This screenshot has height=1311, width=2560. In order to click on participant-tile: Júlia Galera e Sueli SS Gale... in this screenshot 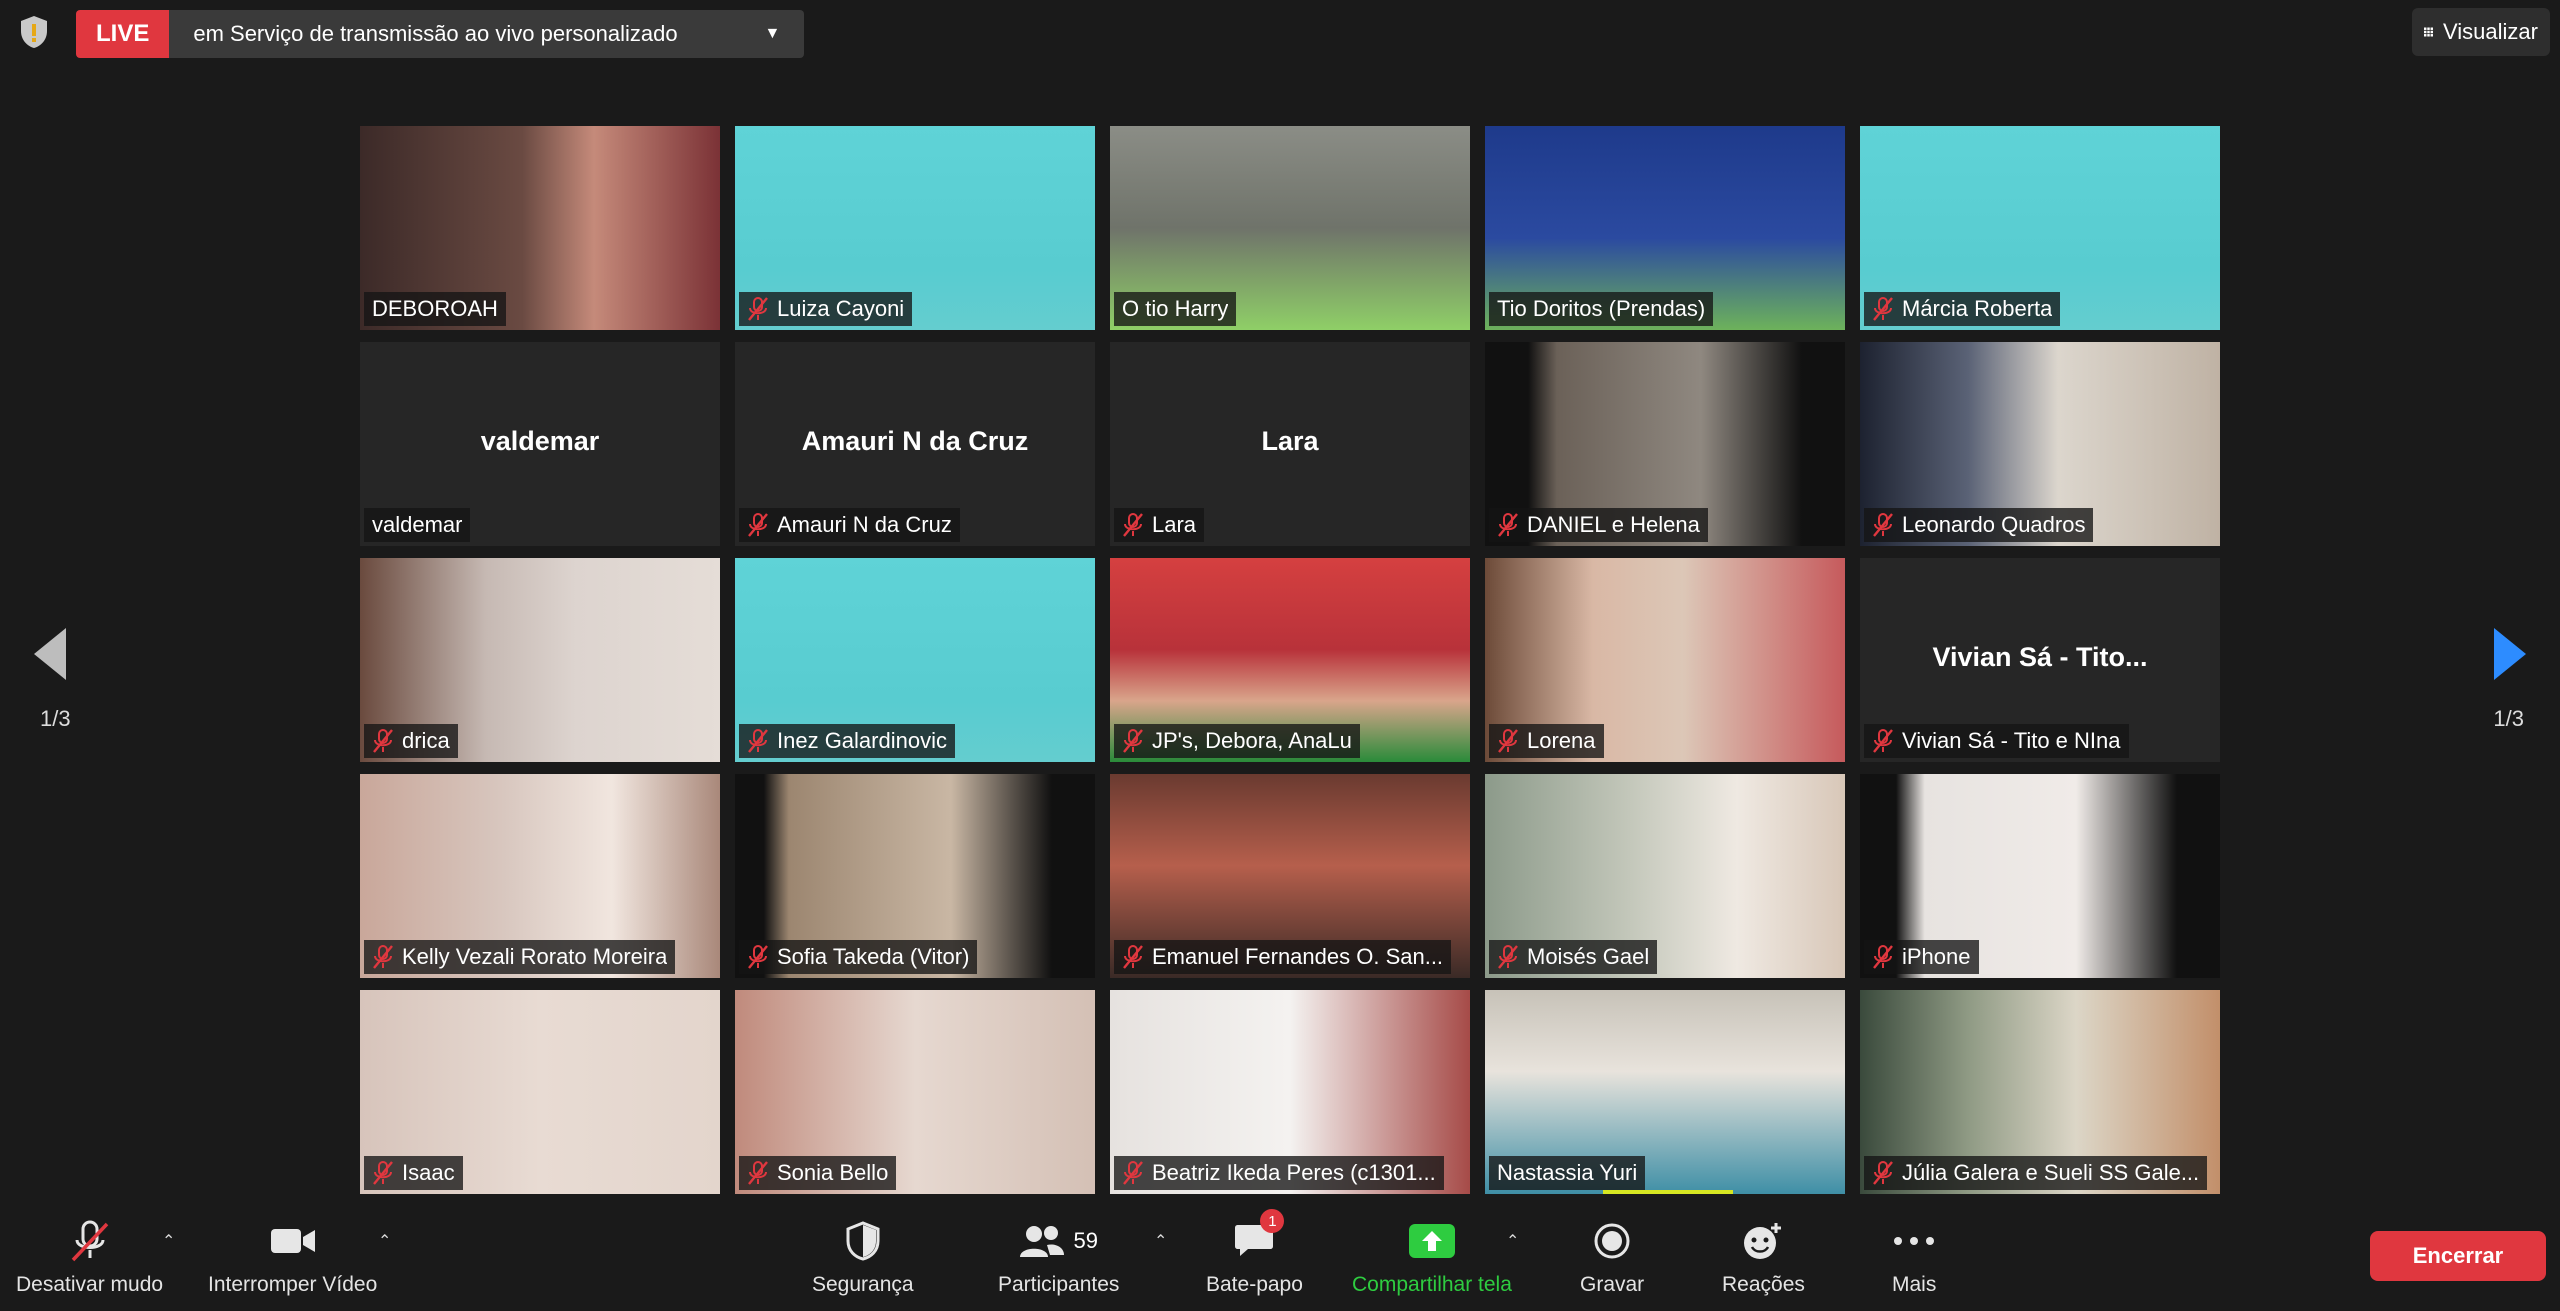, I will do `click(2040, 1092)`.